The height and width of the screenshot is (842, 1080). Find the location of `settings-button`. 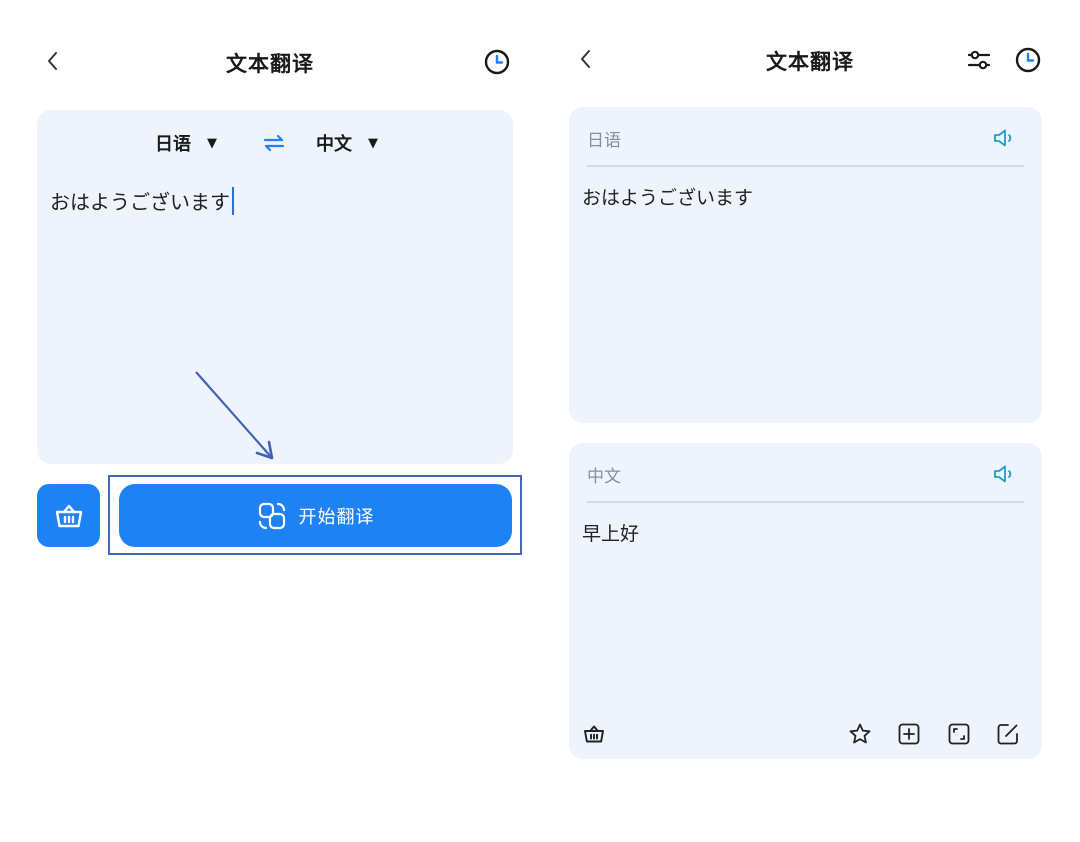

settings-button is located at coordinates (979, 60).